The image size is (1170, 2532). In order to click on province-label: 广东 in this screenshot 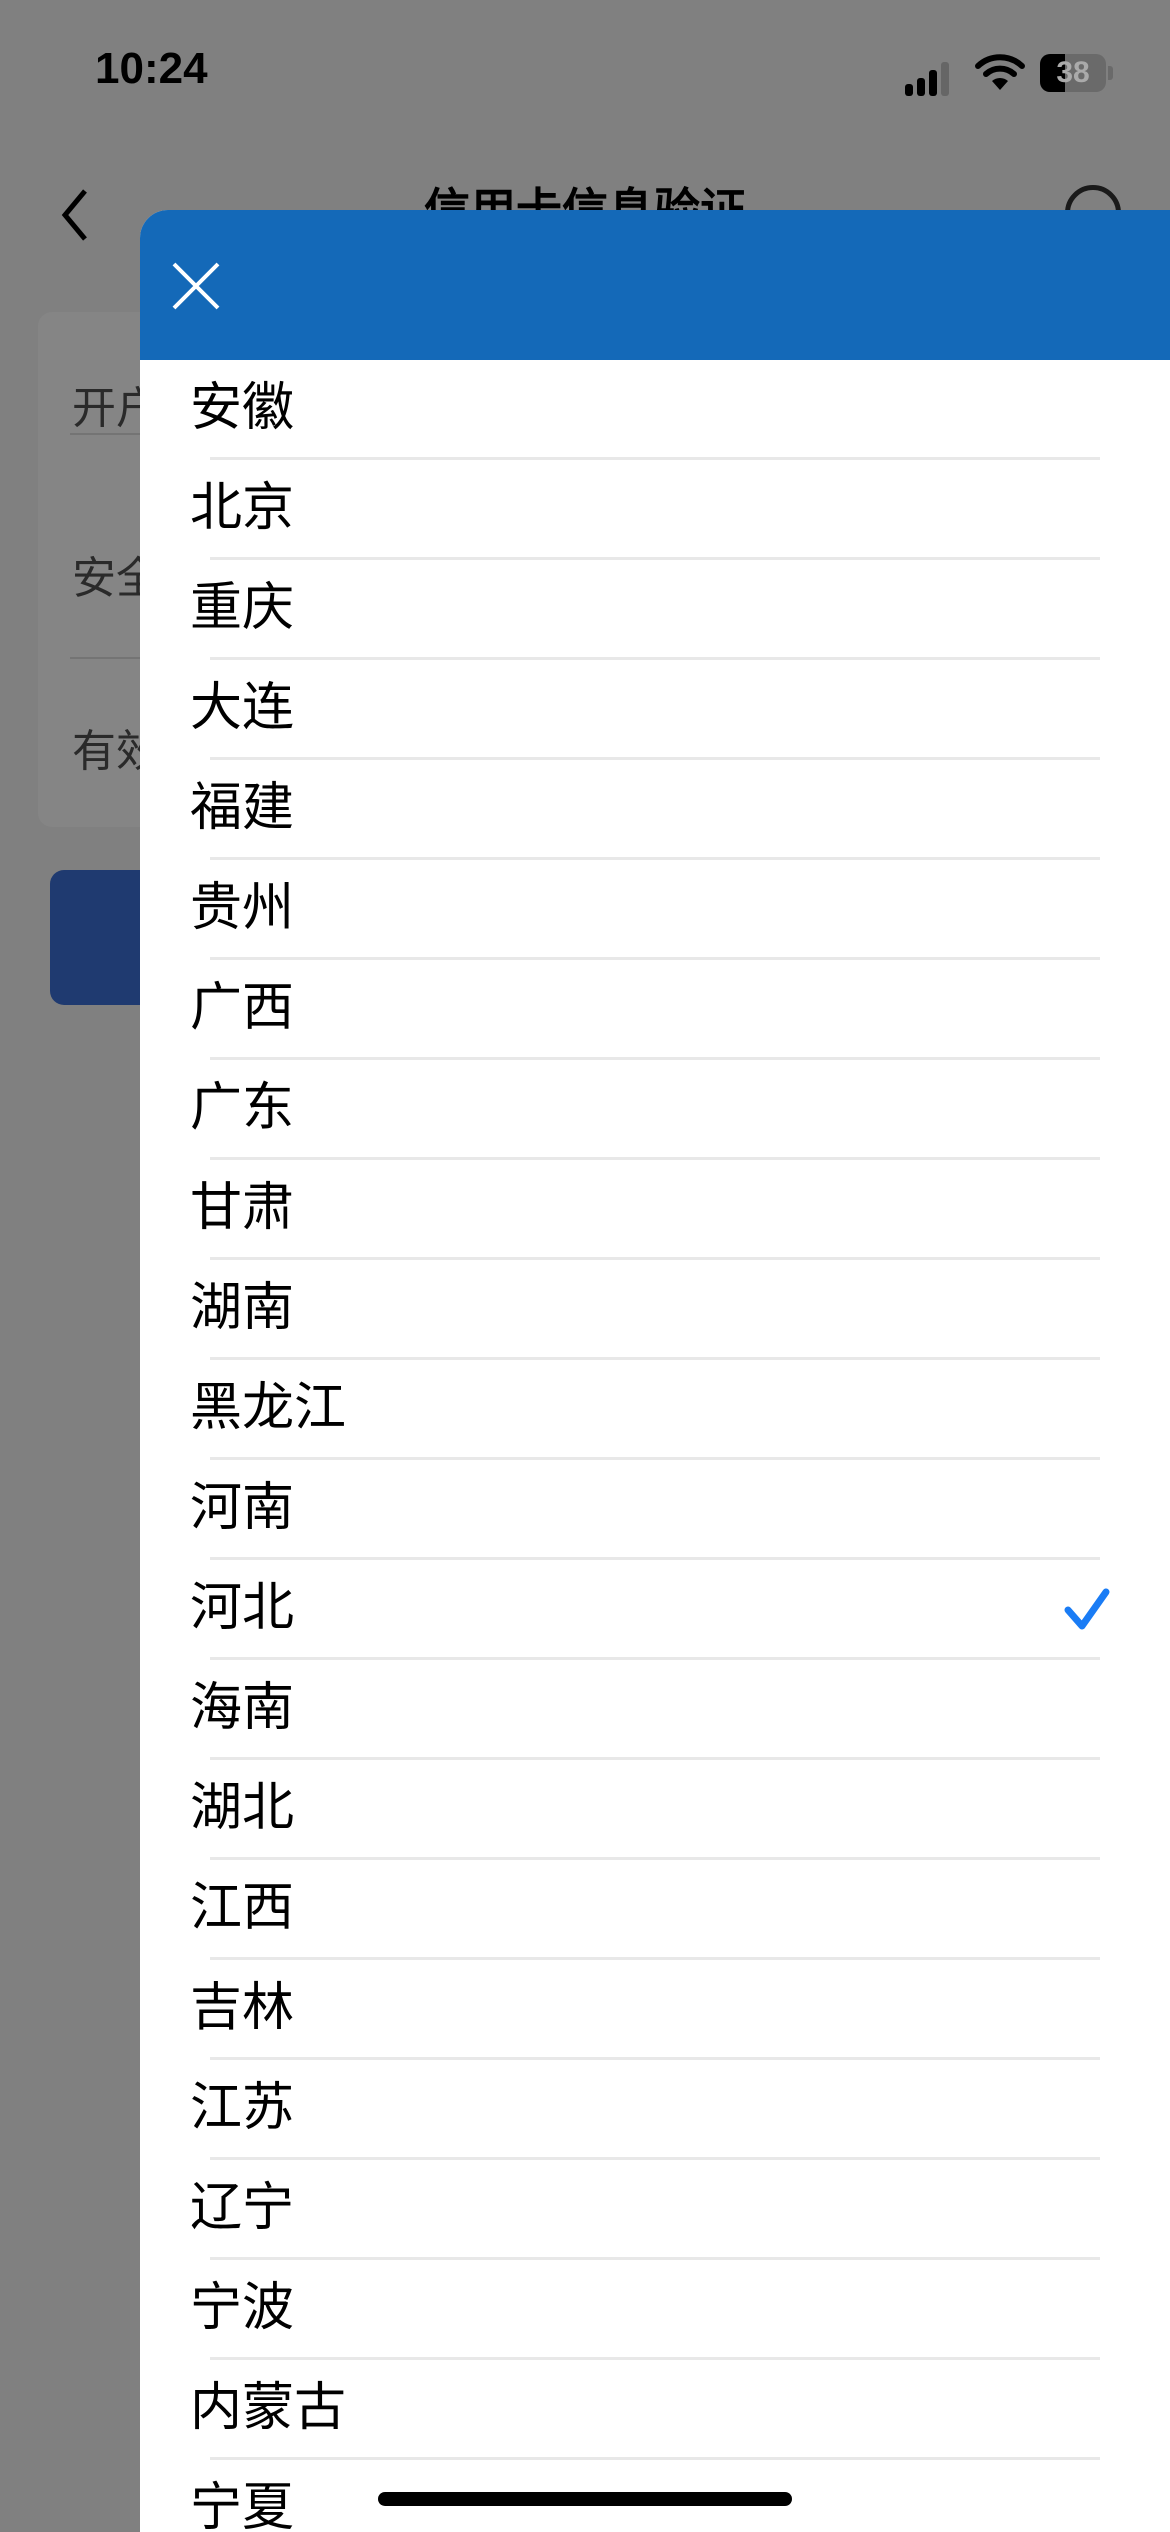, I will do `click(242, 1108)`.